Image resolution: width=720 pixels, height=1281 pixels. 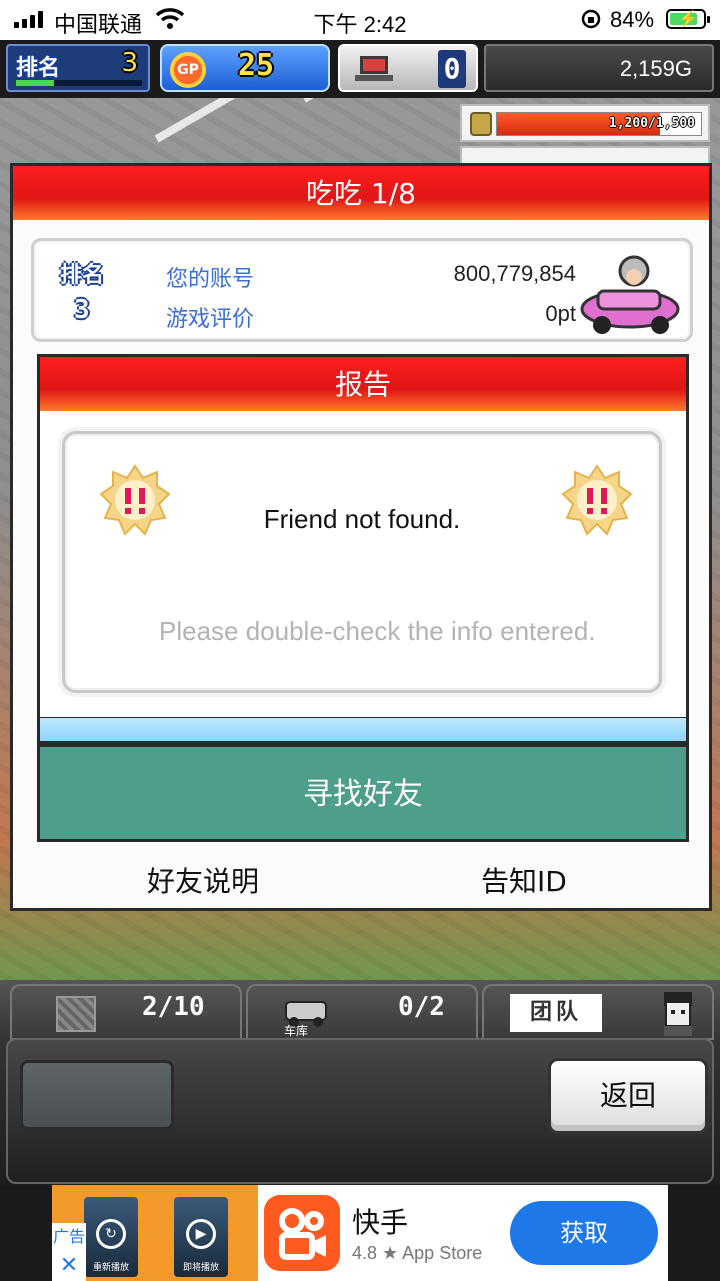 What do you see at coordinates (38, 68) in the screenshot?
I see `rank-label: 排名` at bounding box center [38, 68].